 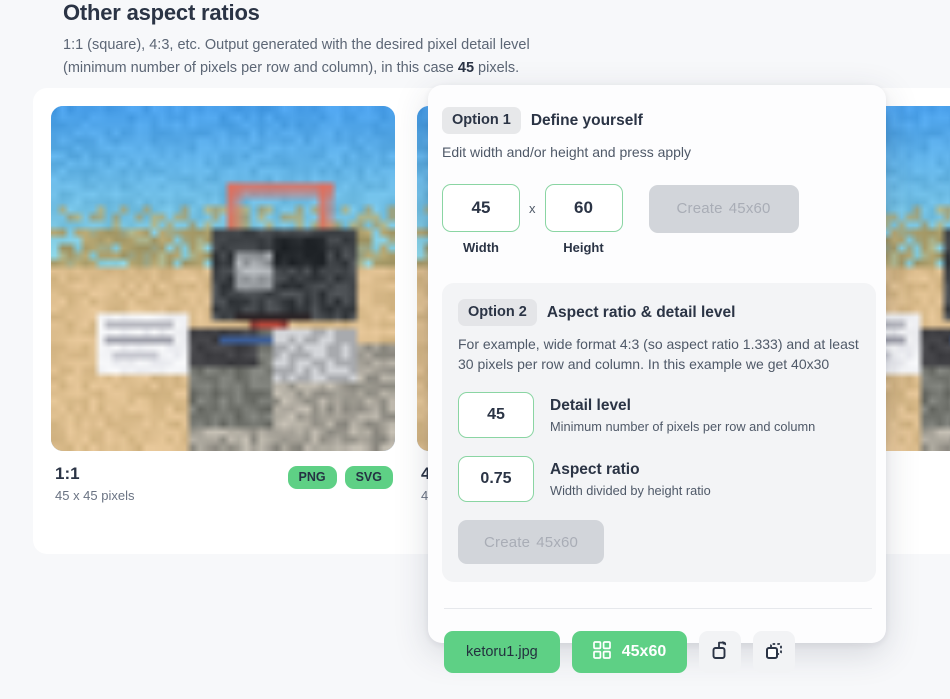 I want to click on option1-description: Edit width and/or height and press apply, so click(x=567, y=152).